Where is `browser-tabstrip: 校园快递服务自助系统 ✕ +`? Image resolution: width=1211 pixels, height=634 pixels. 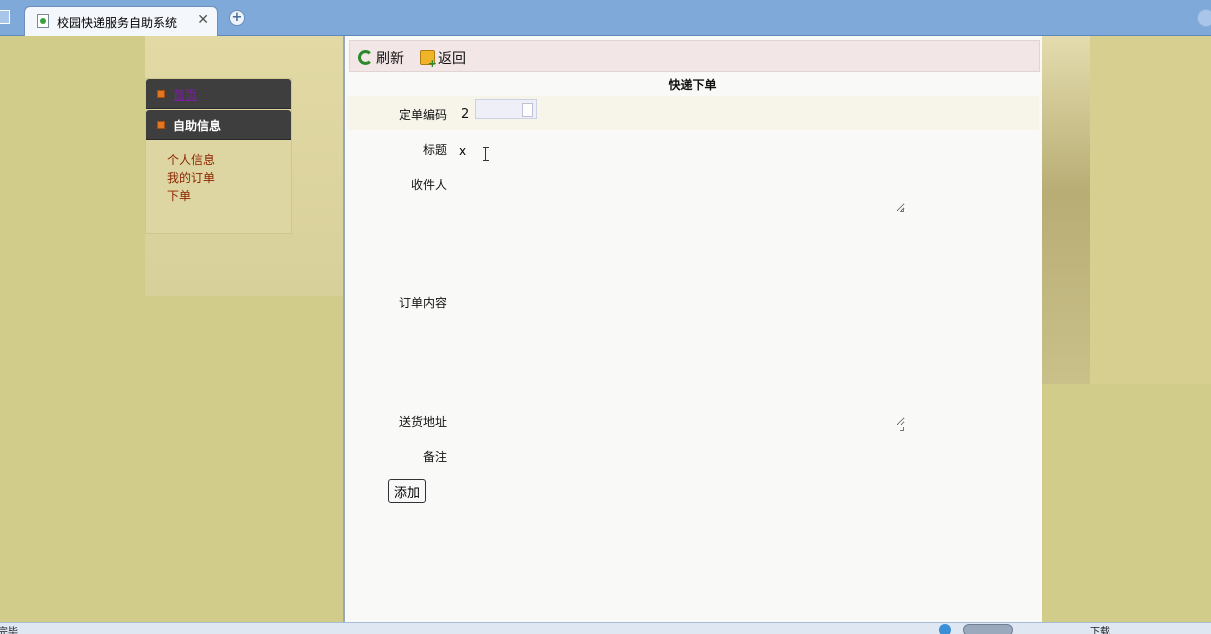 browser-tabstrip: 校园快递服务自助系统 ✕ + is located at coordinates (605, 18).